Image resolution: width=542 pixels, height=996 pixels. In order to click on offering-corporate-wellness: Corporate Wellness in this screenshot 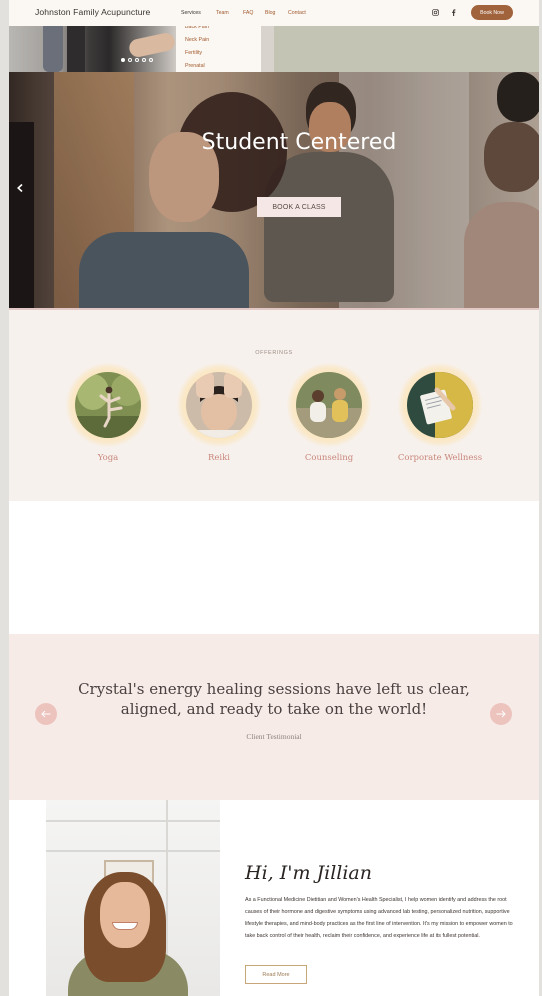, I will do `click(440, 413)`.